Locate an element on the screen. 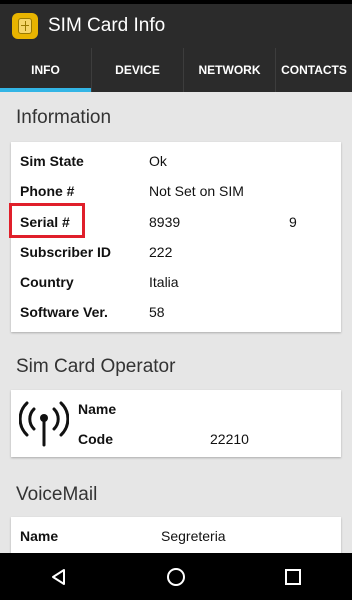  voicemail-card: Name Segreteria is located at coordinates (176, 535).